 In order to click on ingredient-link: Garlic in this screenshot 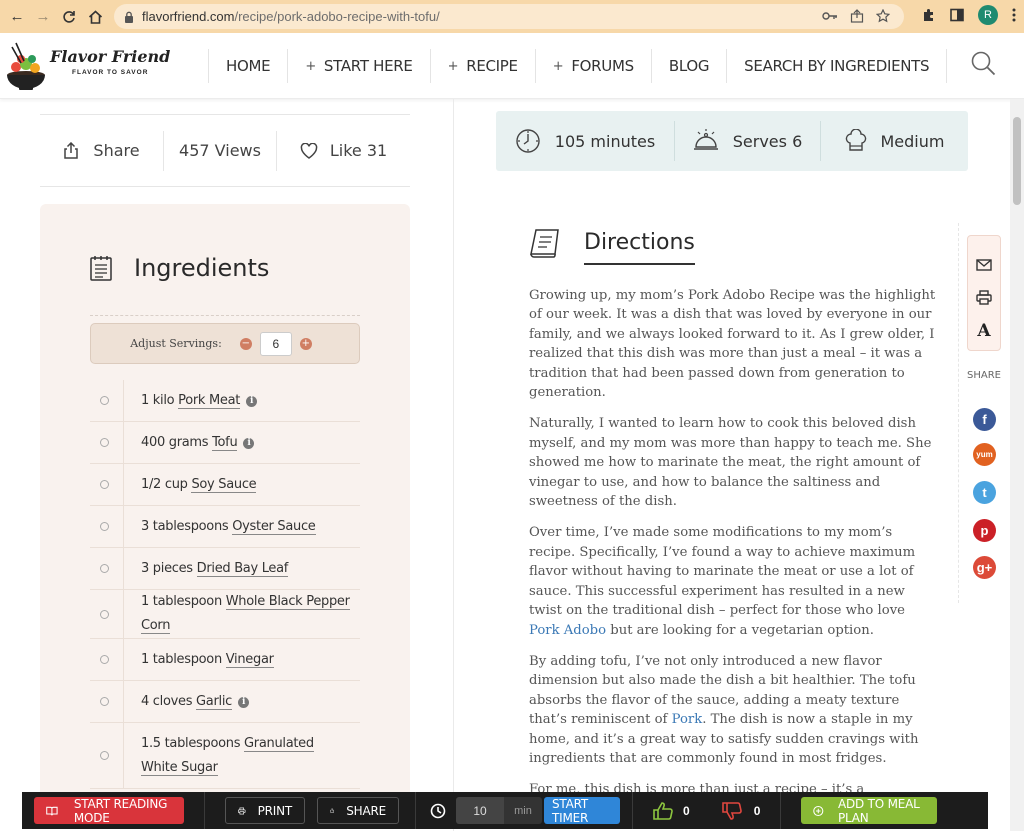, I will do `click(214, 701)`.